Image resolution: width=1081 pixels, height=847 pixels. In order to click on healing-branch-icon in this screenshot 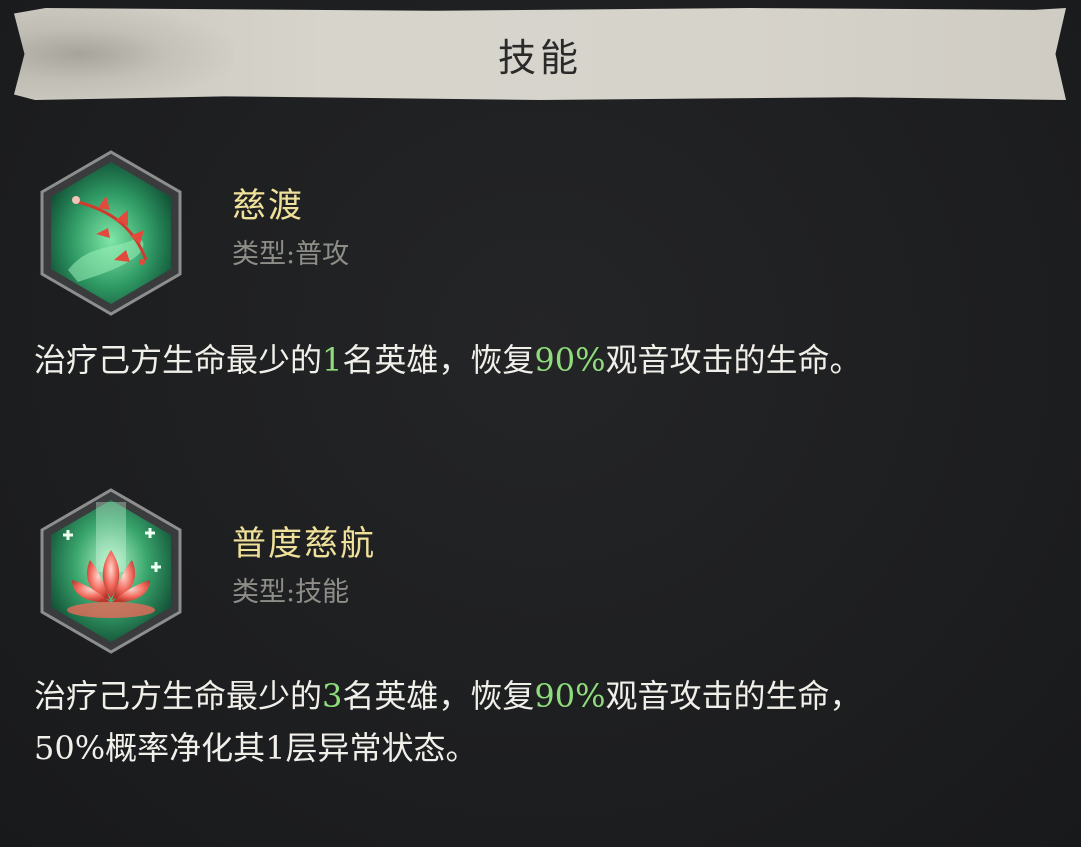, I will do `click(111, 233)`.